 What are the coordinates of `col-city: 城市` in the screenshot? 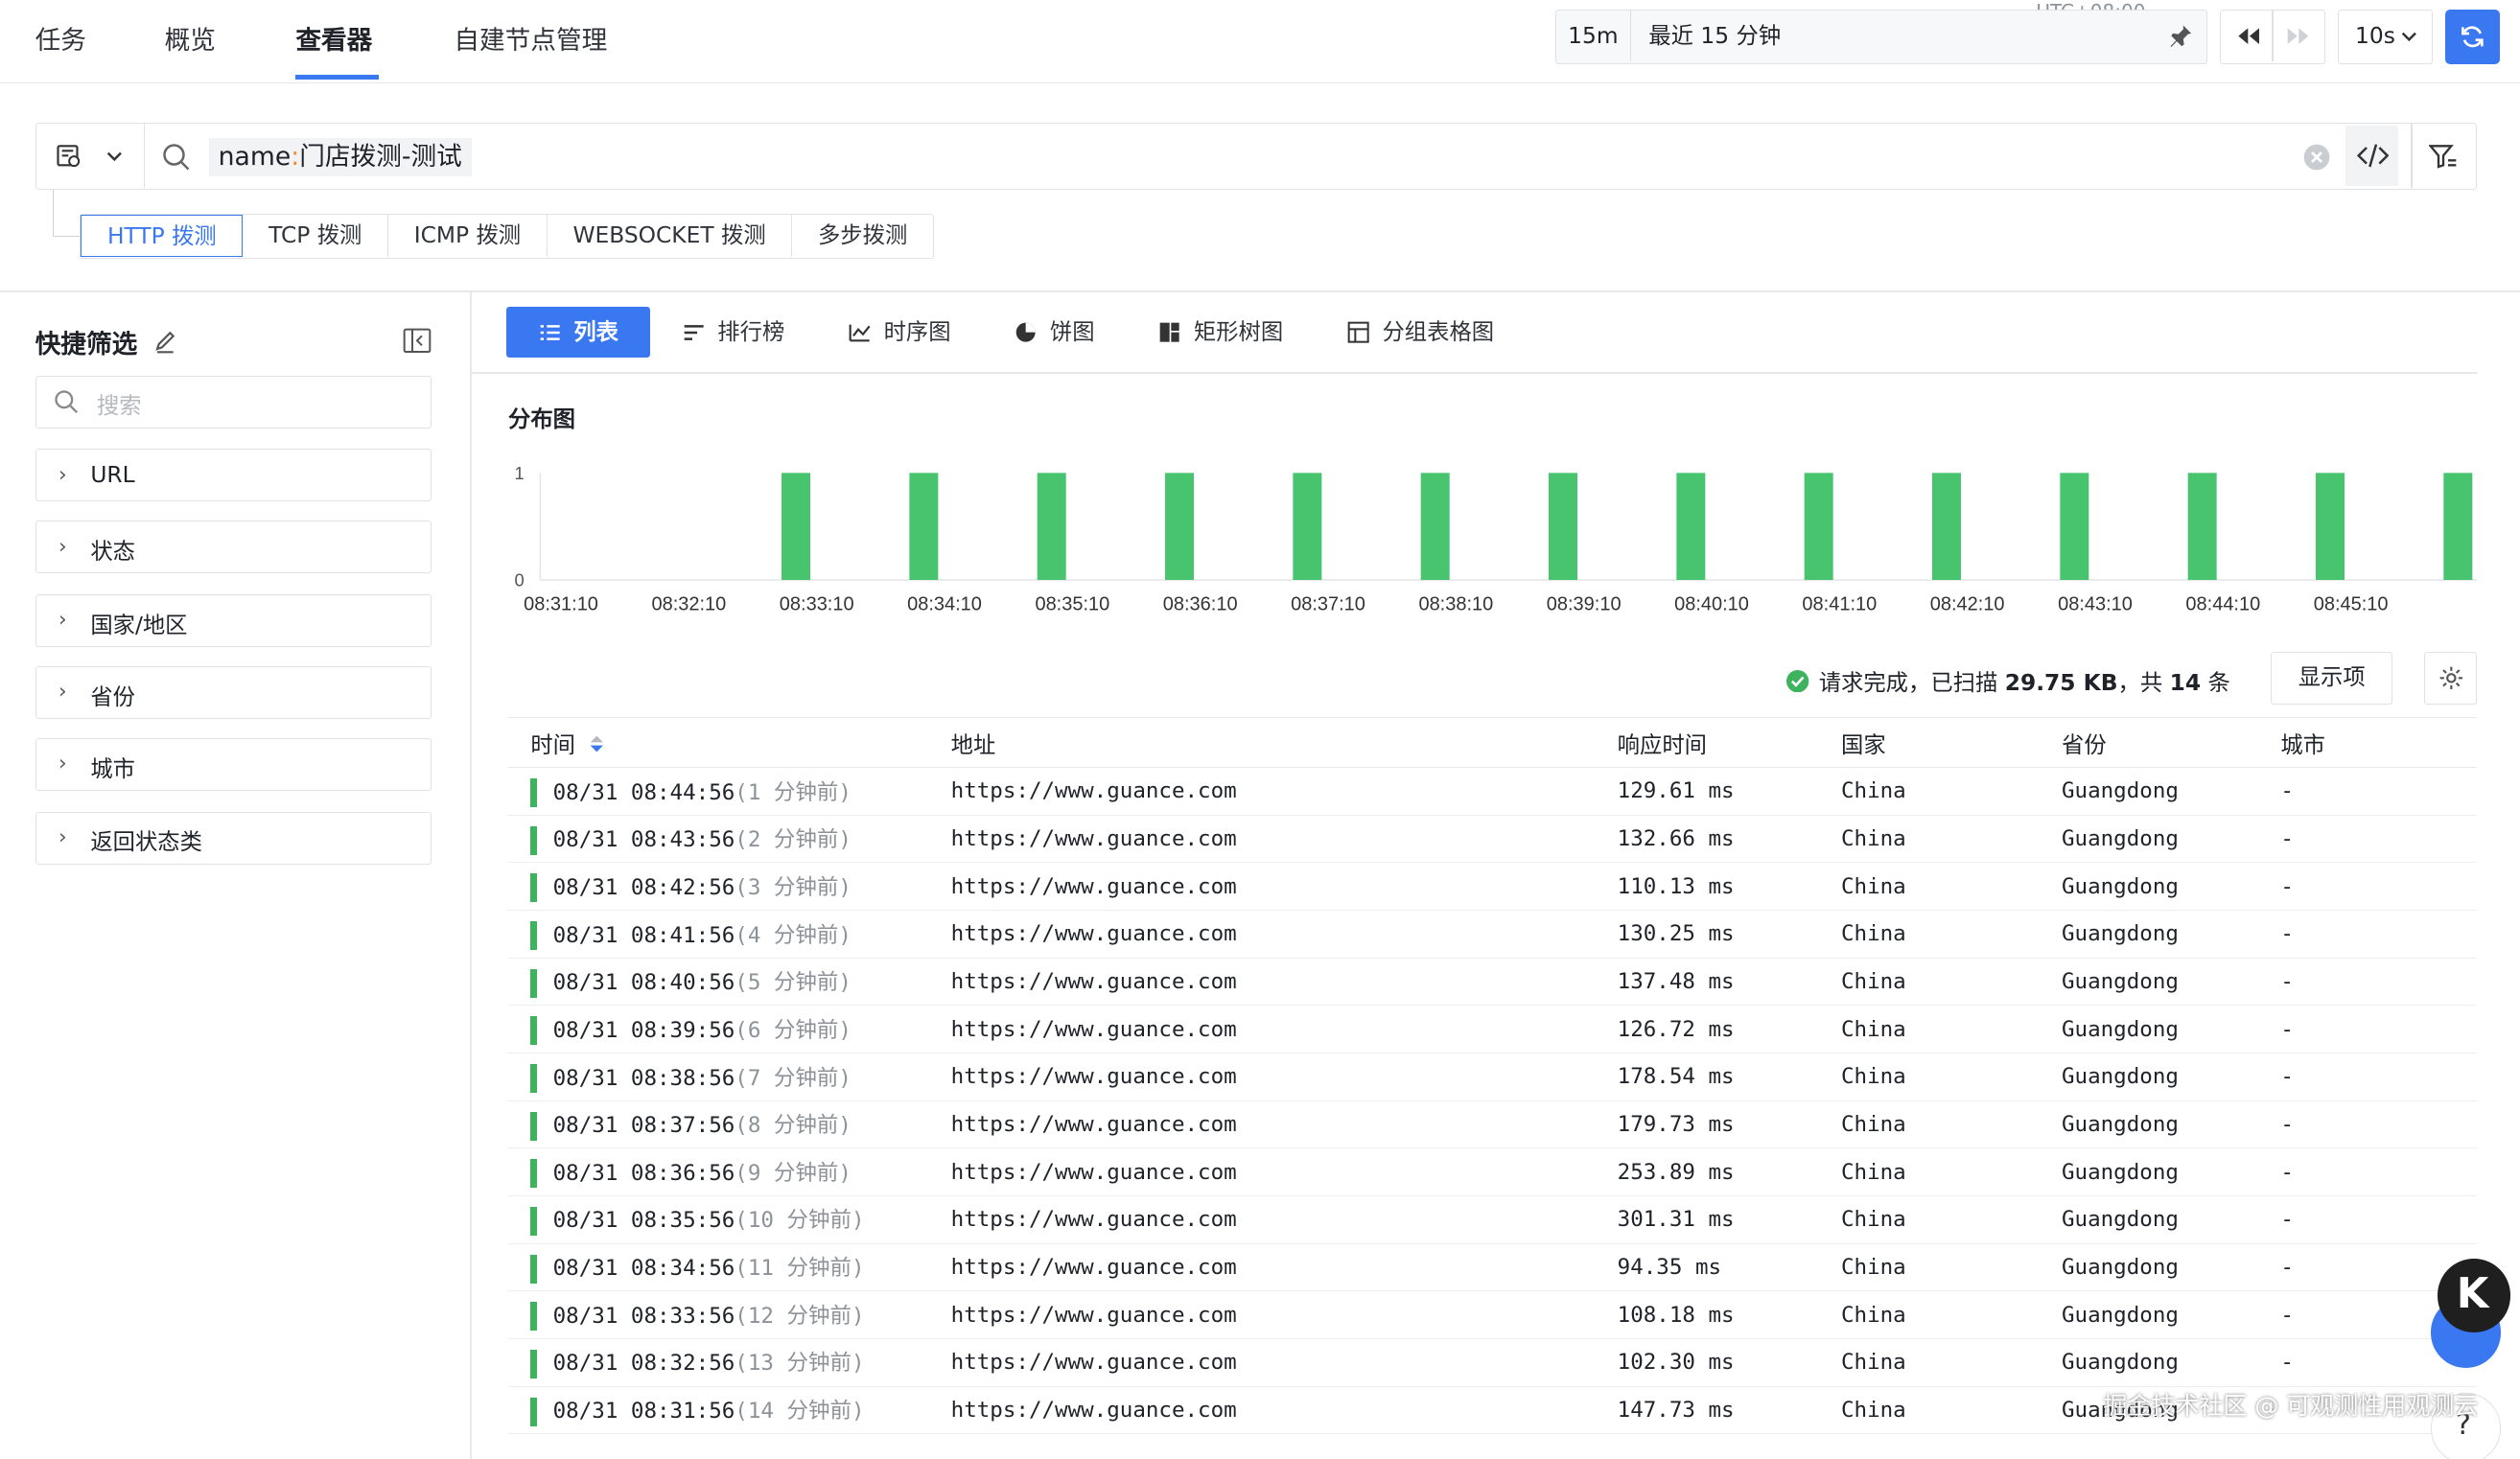 It's located at (2379, 742).